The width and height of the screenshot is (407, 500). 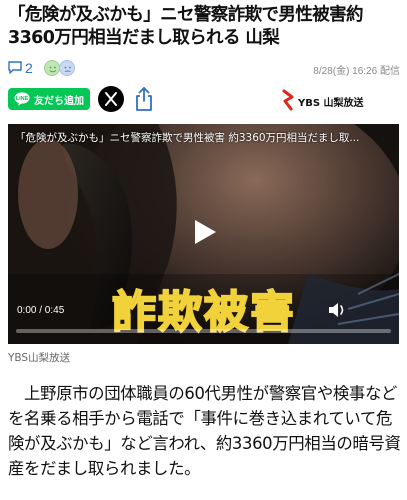 What do you see at coordinates (144, 99) in the screenshot?
I see `share-icon` at bounding box center [144, 99].